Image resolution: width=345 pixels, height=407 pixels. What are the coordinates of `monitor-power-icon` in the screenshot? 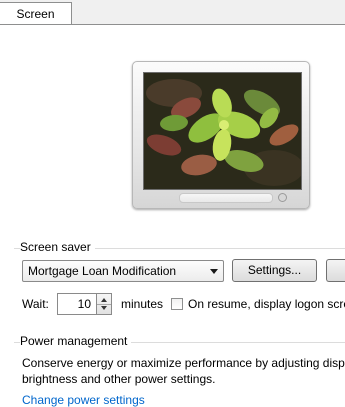 It's located at (282, 197).